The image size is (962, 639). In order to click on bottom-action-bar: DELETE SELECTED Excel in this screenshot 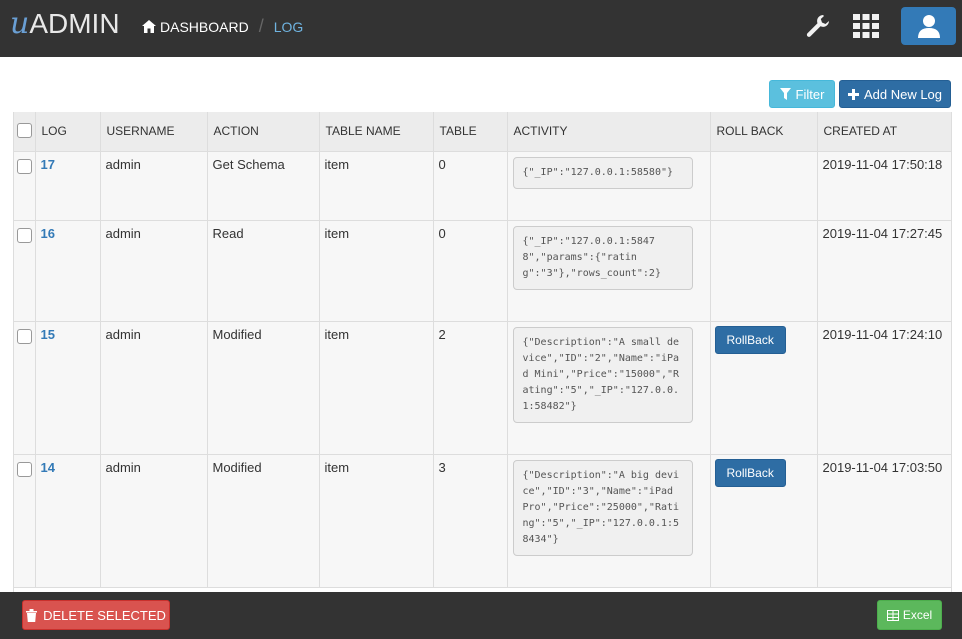, I will do `click(481, 615)`.